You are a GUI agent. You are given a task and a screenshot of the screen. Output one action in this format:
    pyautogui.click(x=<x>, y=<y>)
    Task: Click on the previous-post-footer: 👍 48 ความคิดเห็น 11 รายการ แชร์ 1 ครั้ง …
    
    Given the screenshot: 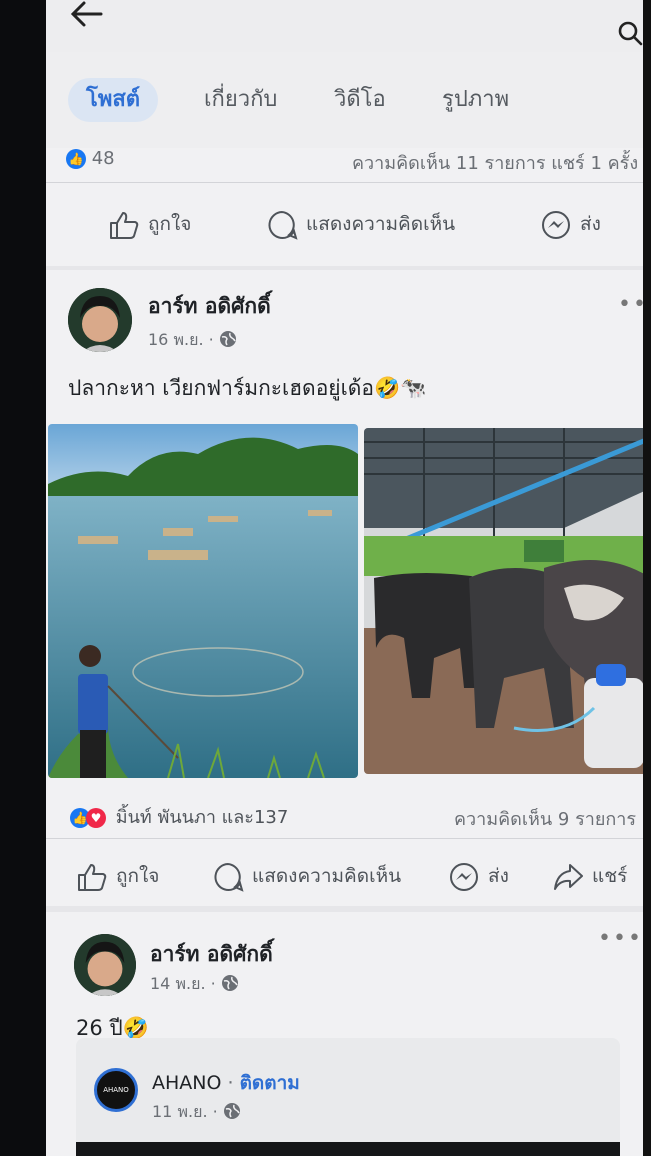 What is the action you would take?
    pyautogui.click(x=348, y=207)
    